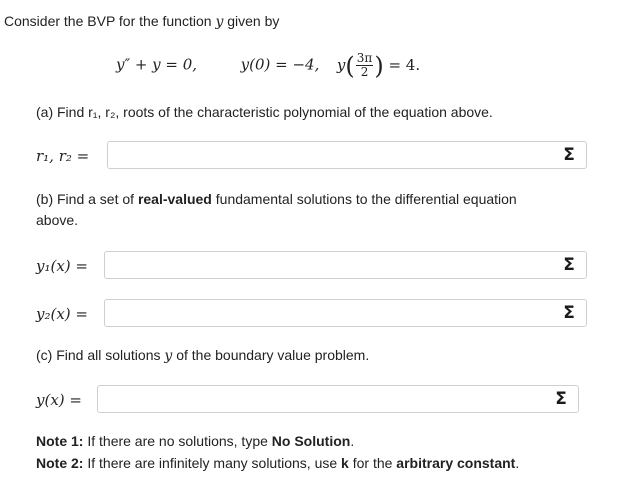 This screenshot has height=482, width=618. What do you see at coordinates (271, 355) in the screenshot?
I see `part-c-text-post: of the boundary value problem.` at bounding box center [271, 355].